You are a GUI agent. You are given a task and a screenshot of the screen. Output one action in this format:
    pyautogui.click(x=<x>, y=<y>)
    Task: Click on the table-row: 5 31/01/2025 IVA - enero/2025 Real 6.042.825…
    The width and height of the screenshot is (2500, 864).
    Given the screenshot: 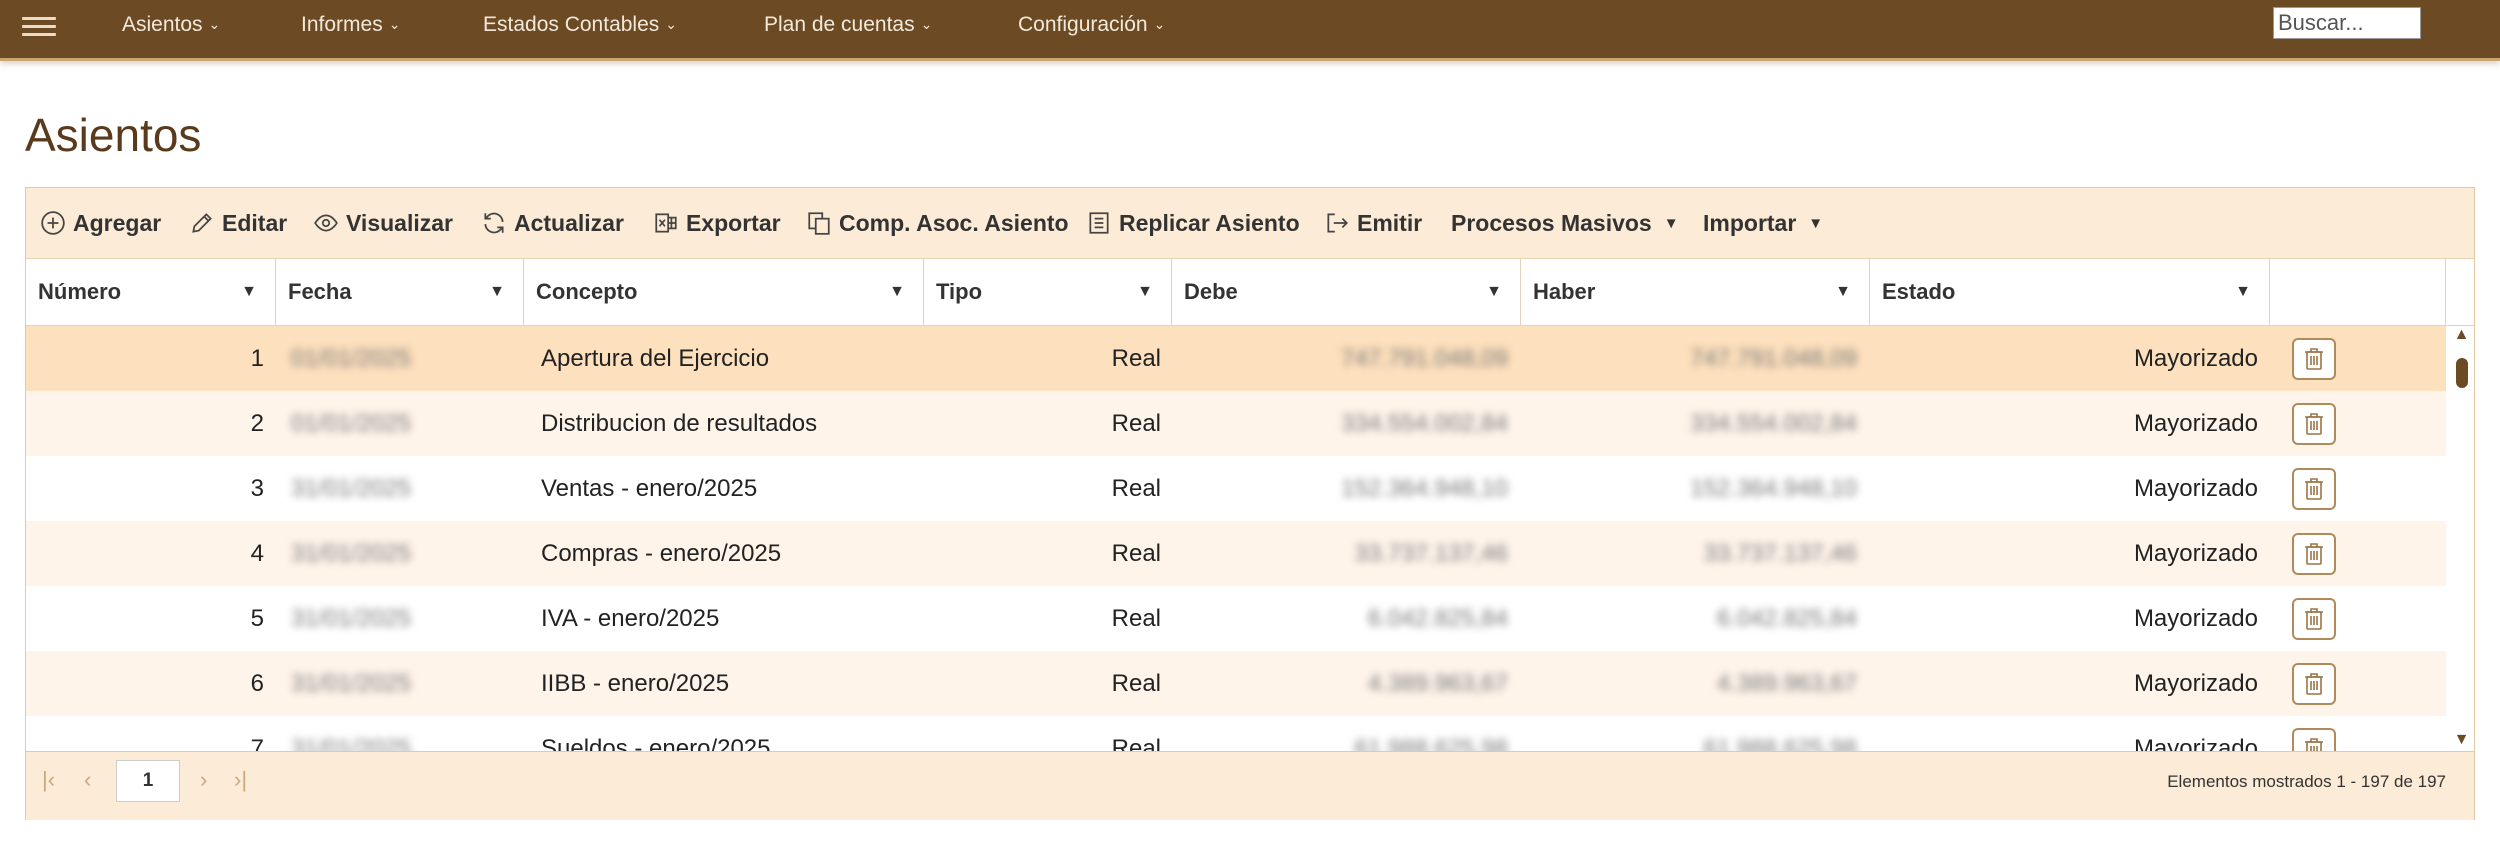 What is the action you would take?
    pyautogui.click(x=1236, y=618)
    